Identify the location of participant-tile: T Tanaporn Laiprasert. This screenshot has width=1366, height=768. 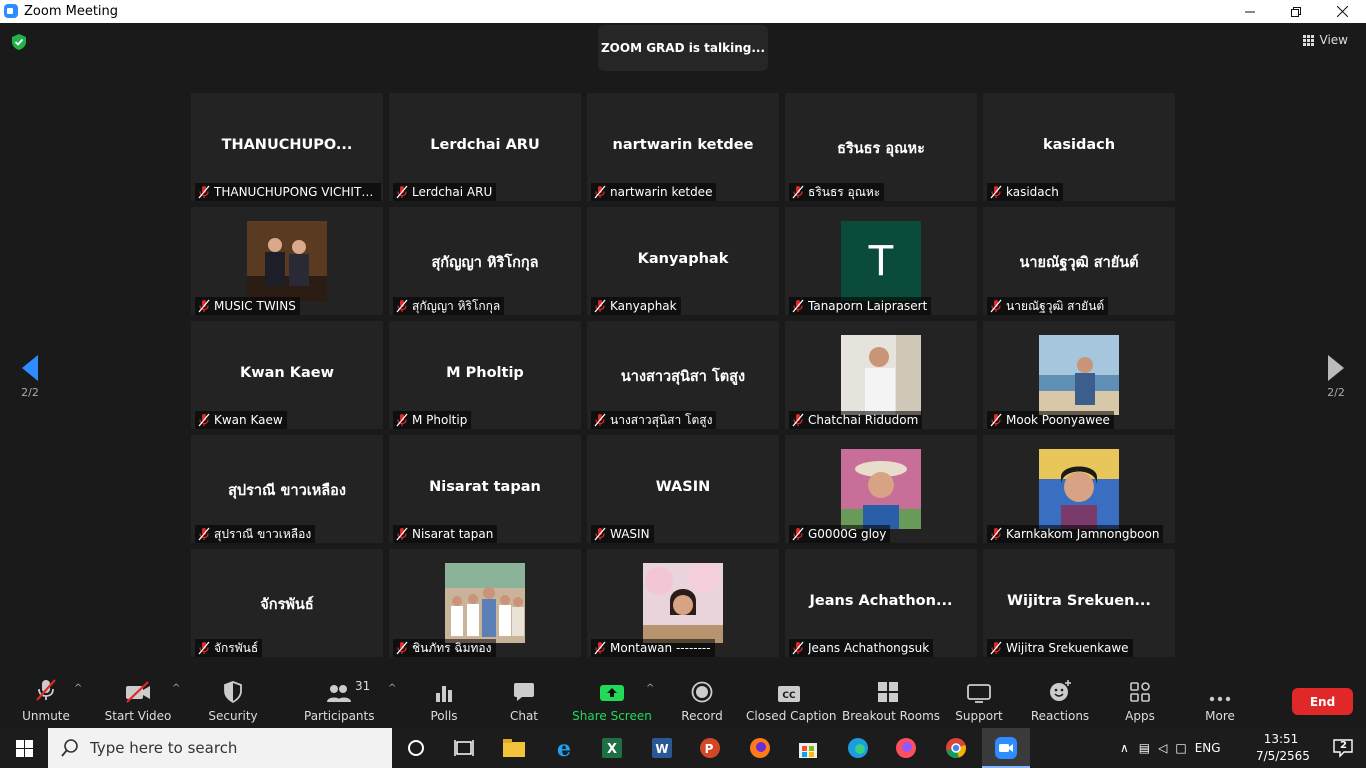
(881, 261).